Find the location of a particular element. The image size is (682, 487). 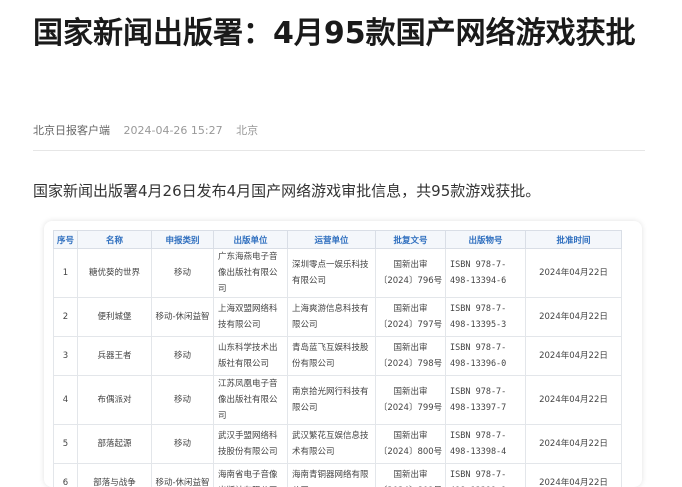

table-header-row: 序号 名称 申报类别 出版单位 运营单位 批复文号 出版物号 批准时间 is located at coordinates (337, 239).